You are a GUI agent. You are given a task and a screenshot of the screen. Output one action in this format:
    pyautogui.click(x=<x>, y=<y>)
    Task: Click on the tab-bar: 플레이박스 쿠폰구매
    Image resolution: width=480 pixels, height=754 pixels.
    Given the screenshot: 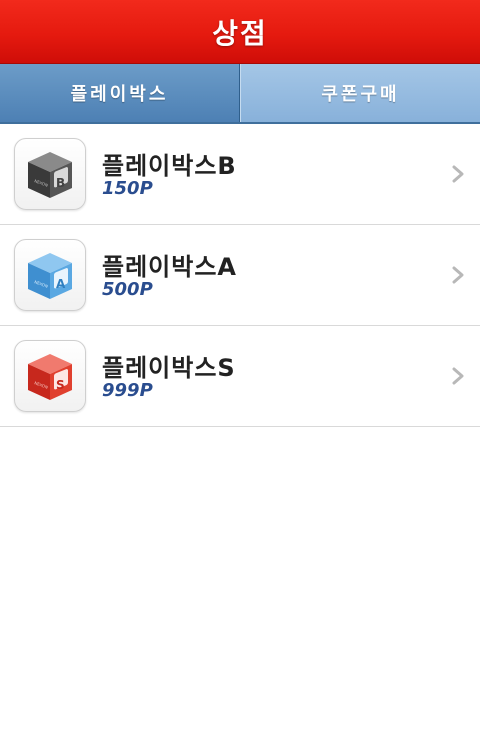 What is the action you would take?
    pyautogui.click(x=240, y=94)
    